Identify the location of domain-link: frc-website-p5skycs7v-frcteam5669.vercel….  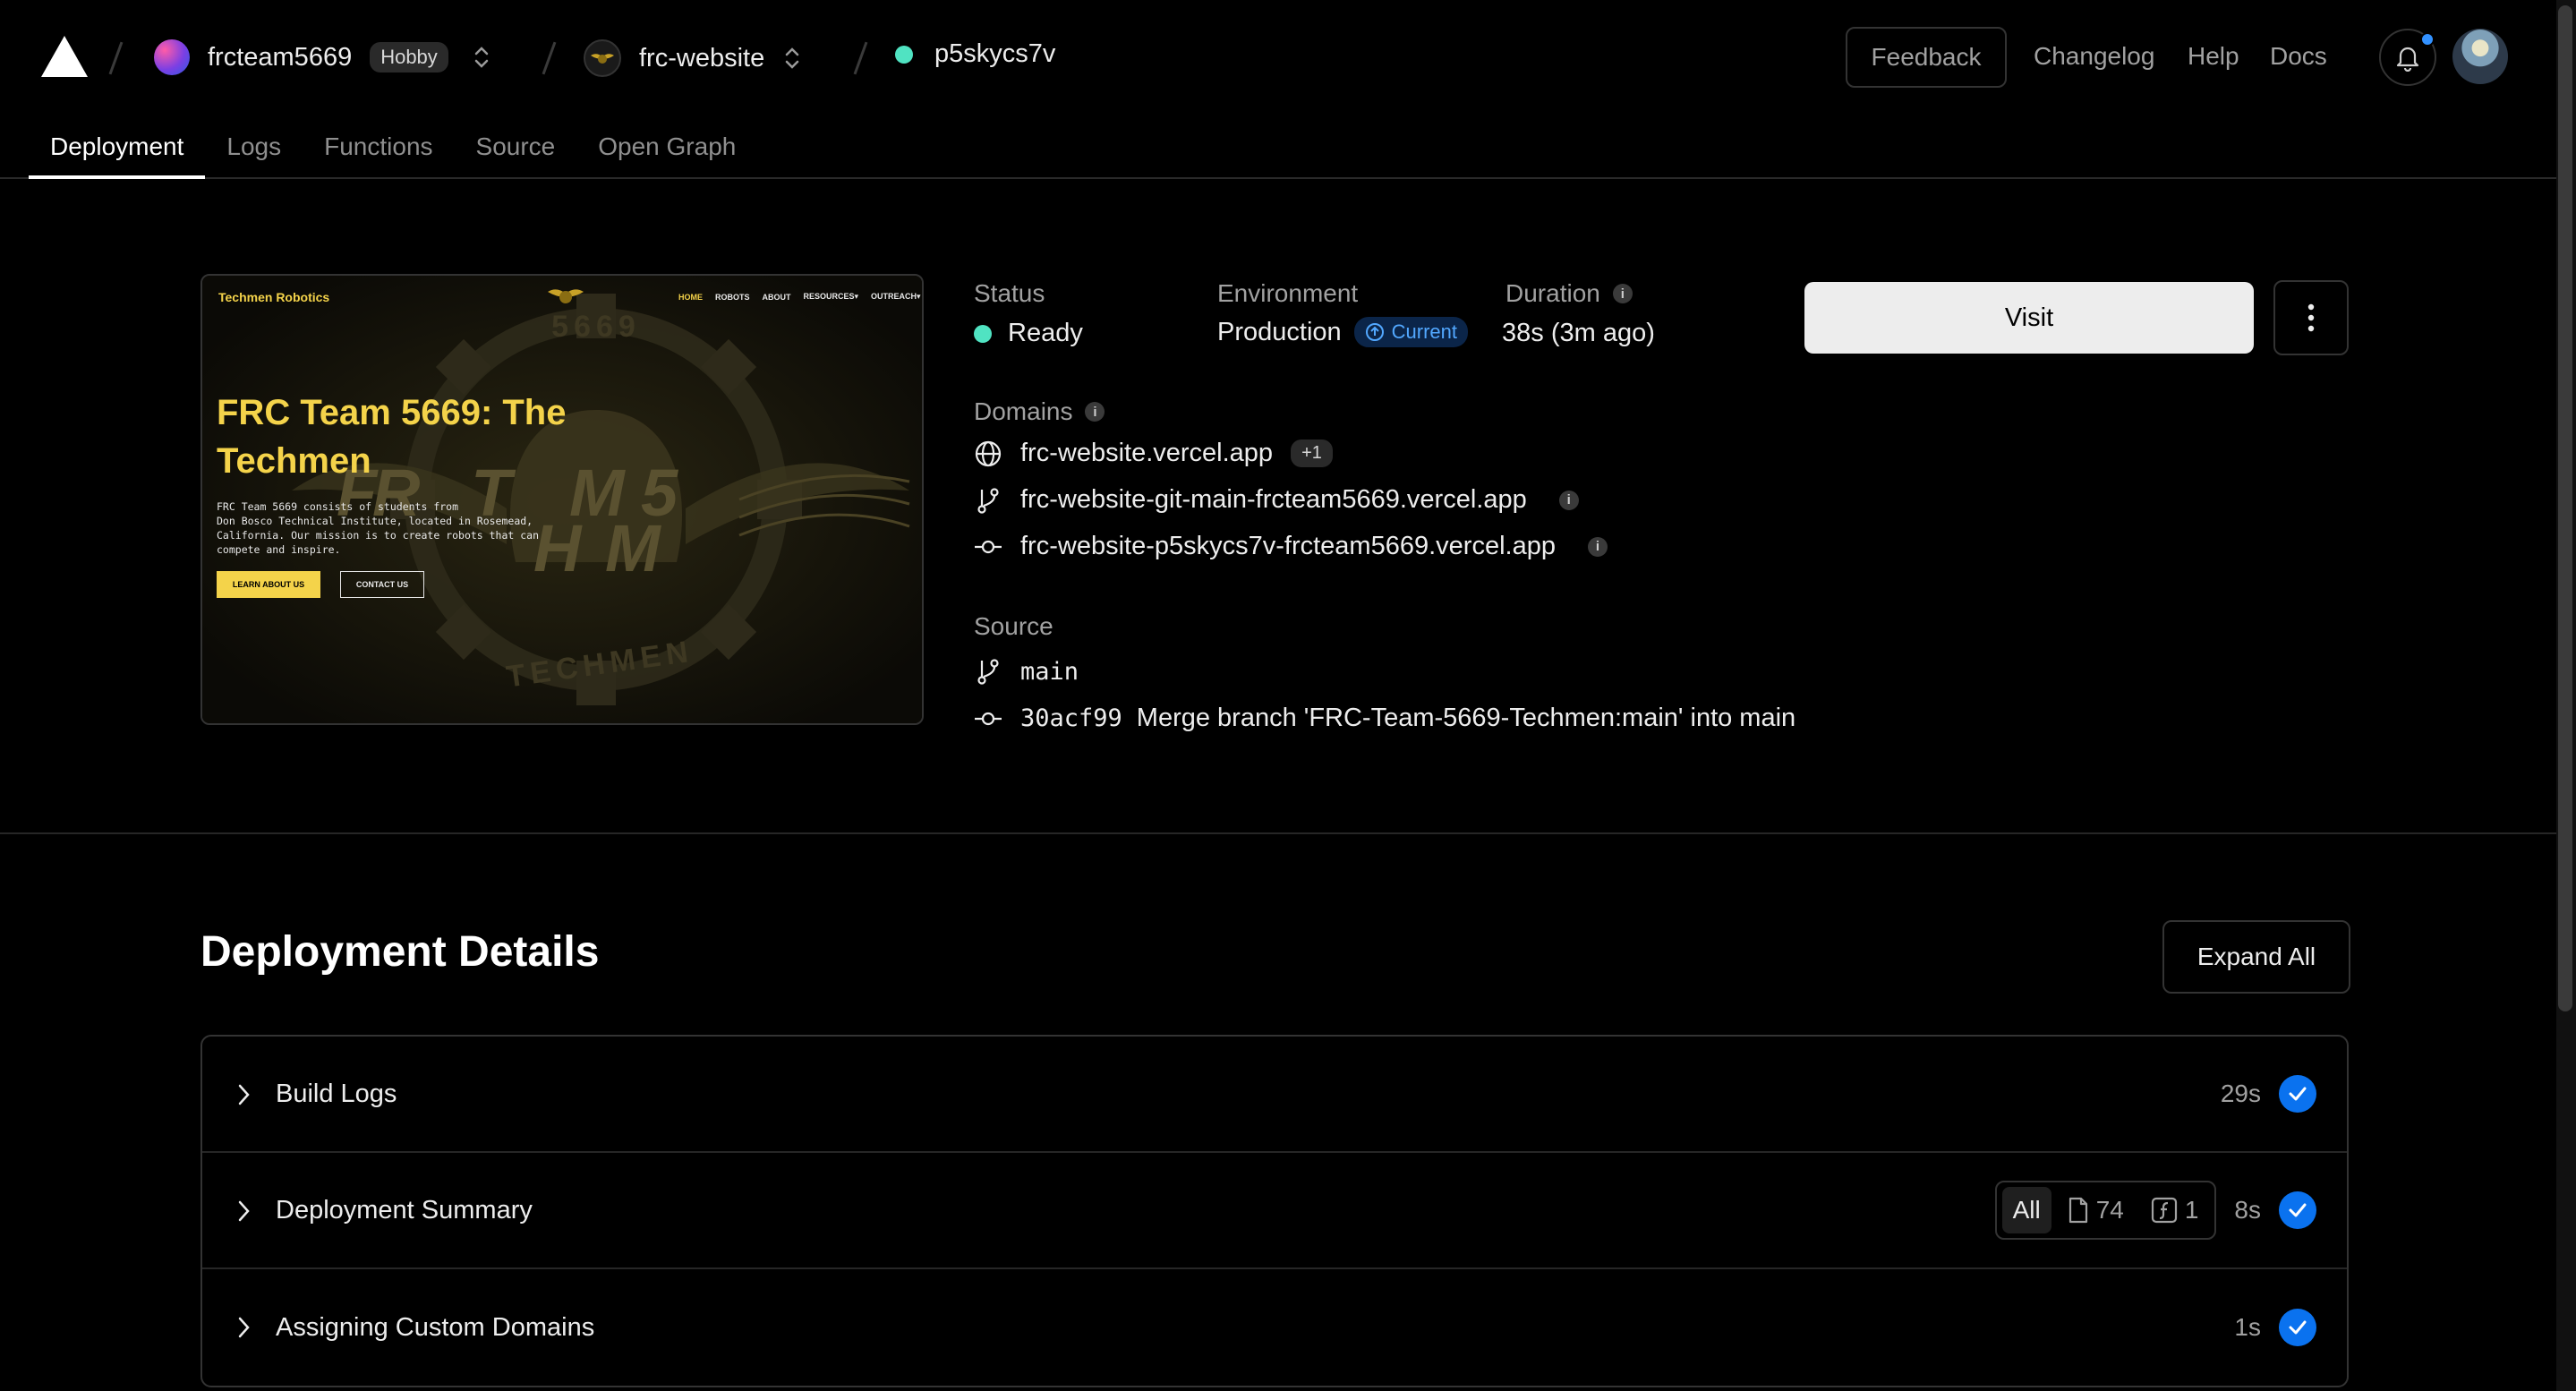
(1288, 547).